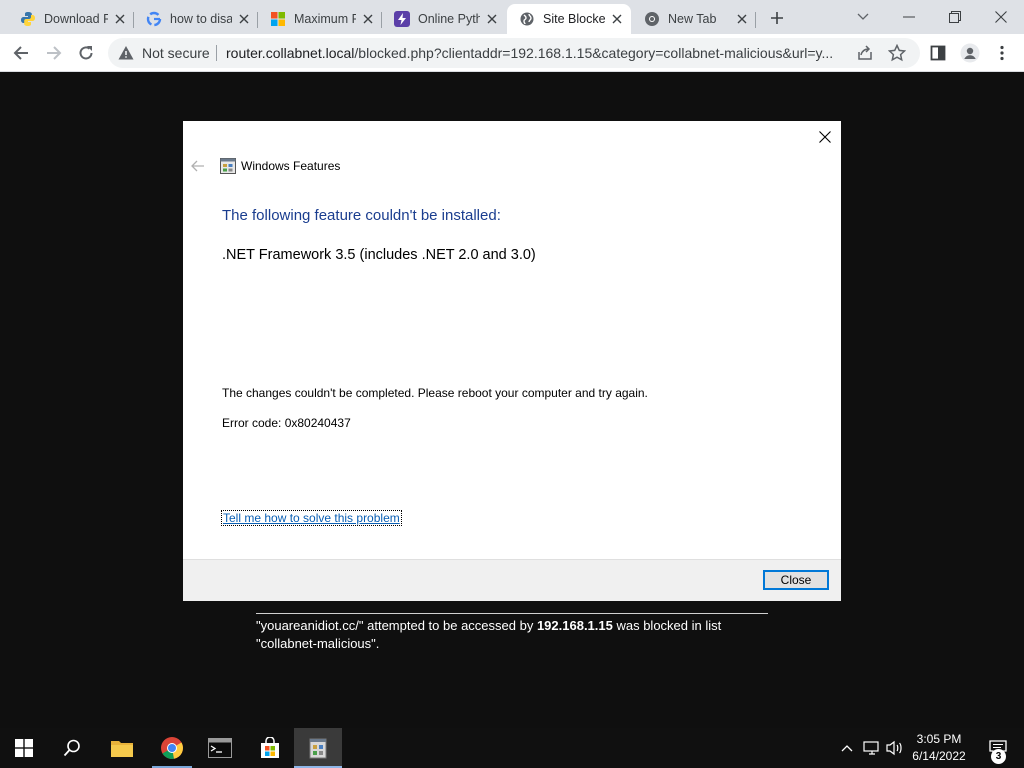  I want to click on tab-site-blocked: Site Blocked, so click(569, 19).